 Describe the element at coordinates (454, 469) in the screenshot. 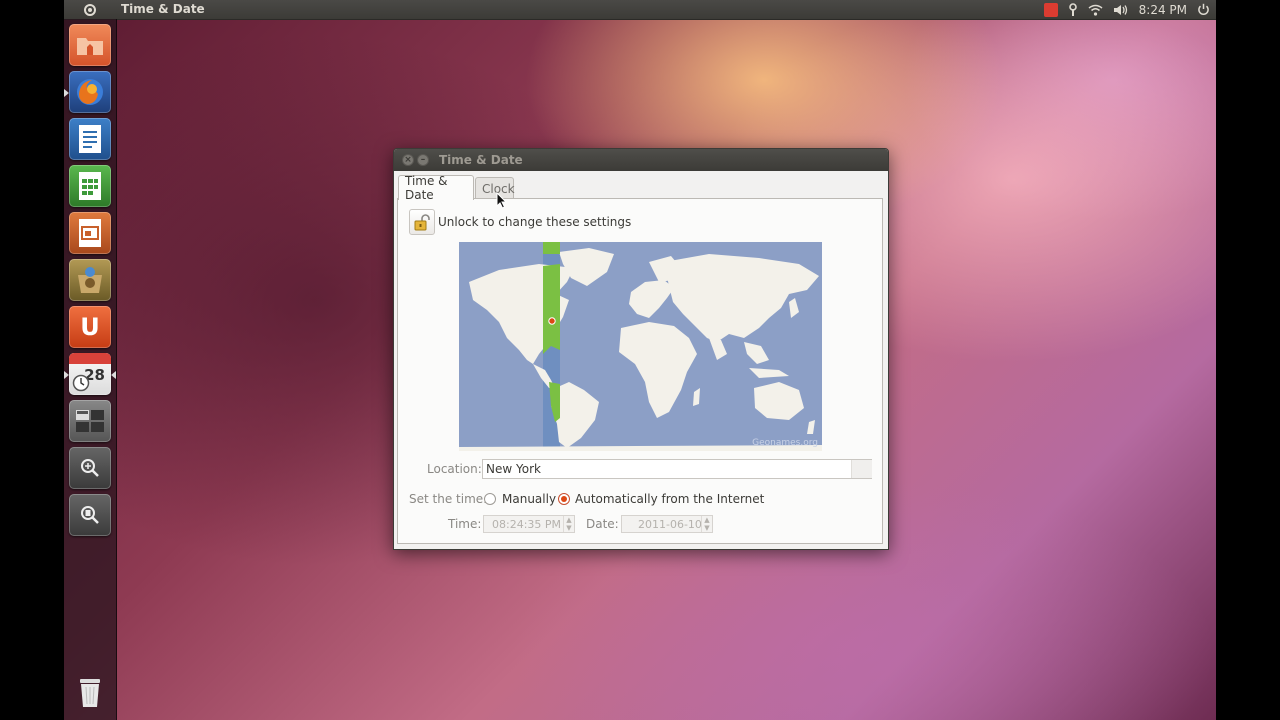

I see `location-label: Location:` at that location.